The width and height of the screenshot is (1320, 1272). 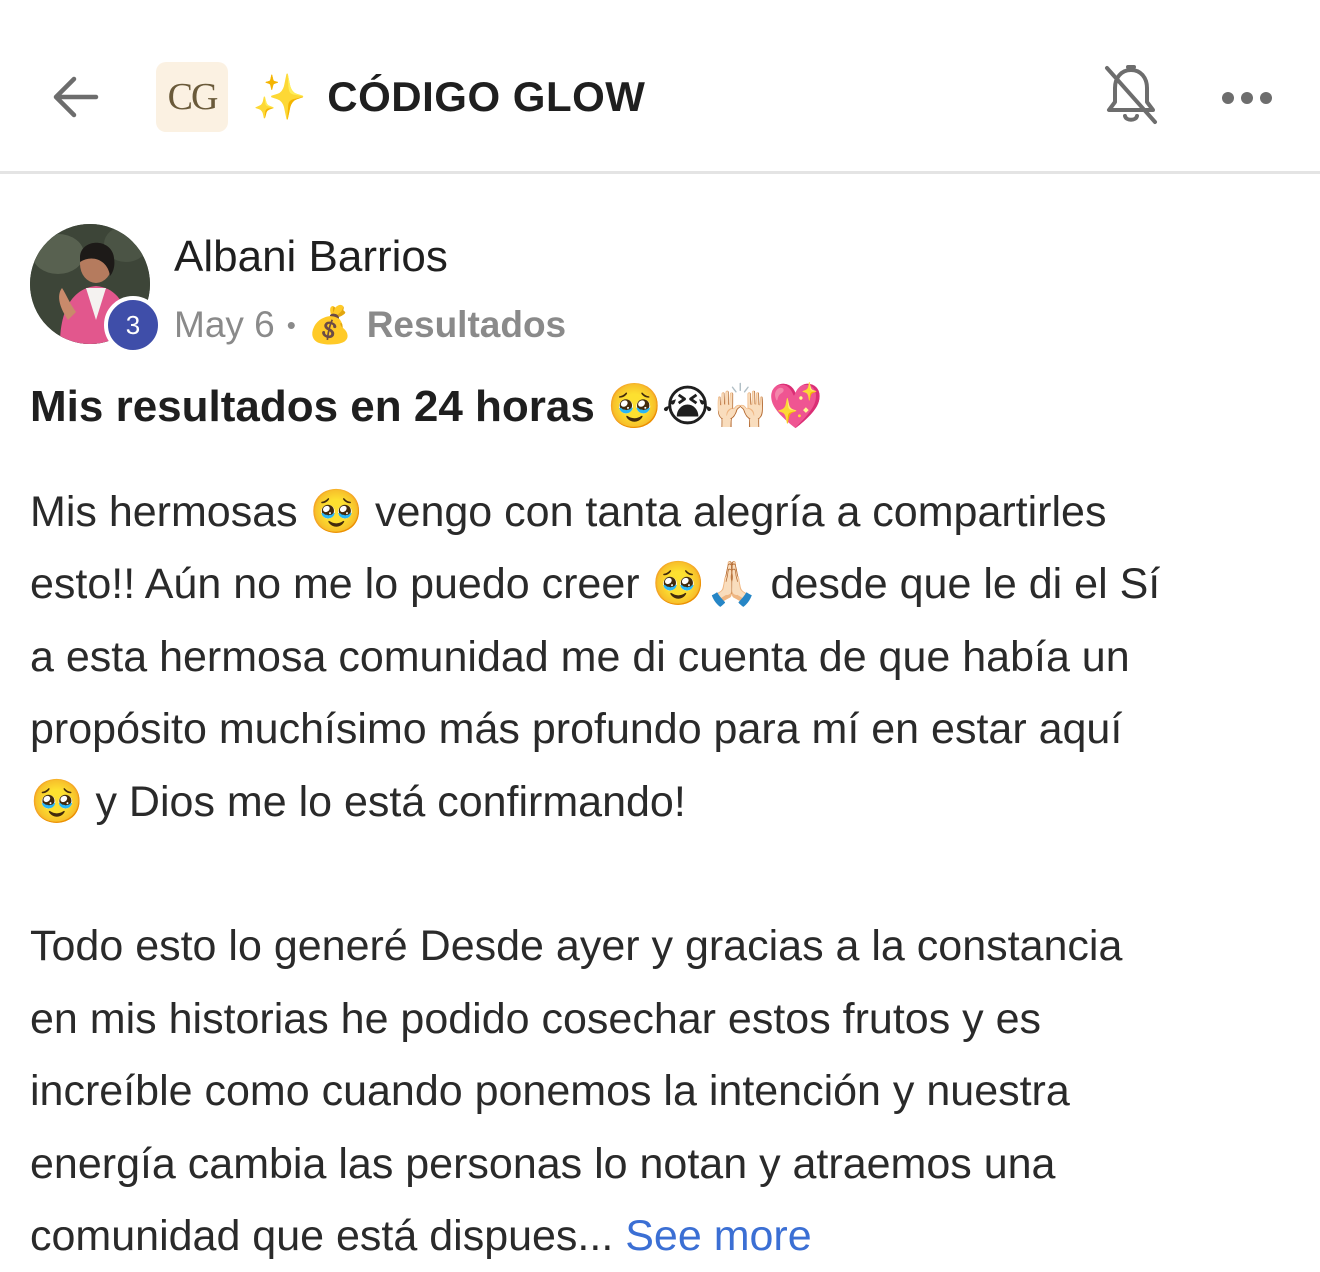 I want to click on post-category: Resultados, so click(x=466, y=325).